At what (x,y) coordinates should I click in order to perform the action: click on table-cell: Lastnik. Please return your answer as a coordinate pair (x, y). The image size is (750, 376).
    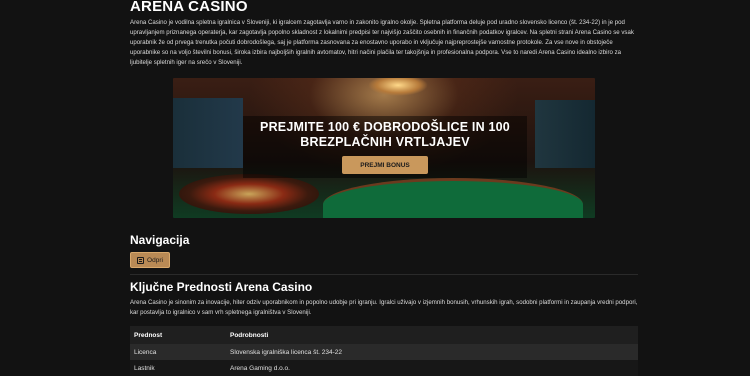
    Looking at the image, I should click on (178, 368).